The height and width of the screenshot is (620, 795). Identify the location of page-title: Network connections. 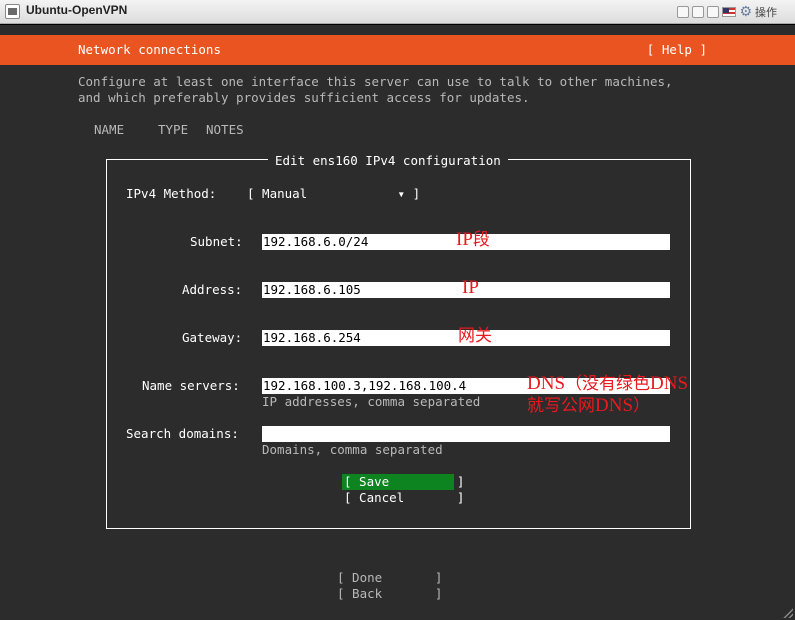
(149, 49).